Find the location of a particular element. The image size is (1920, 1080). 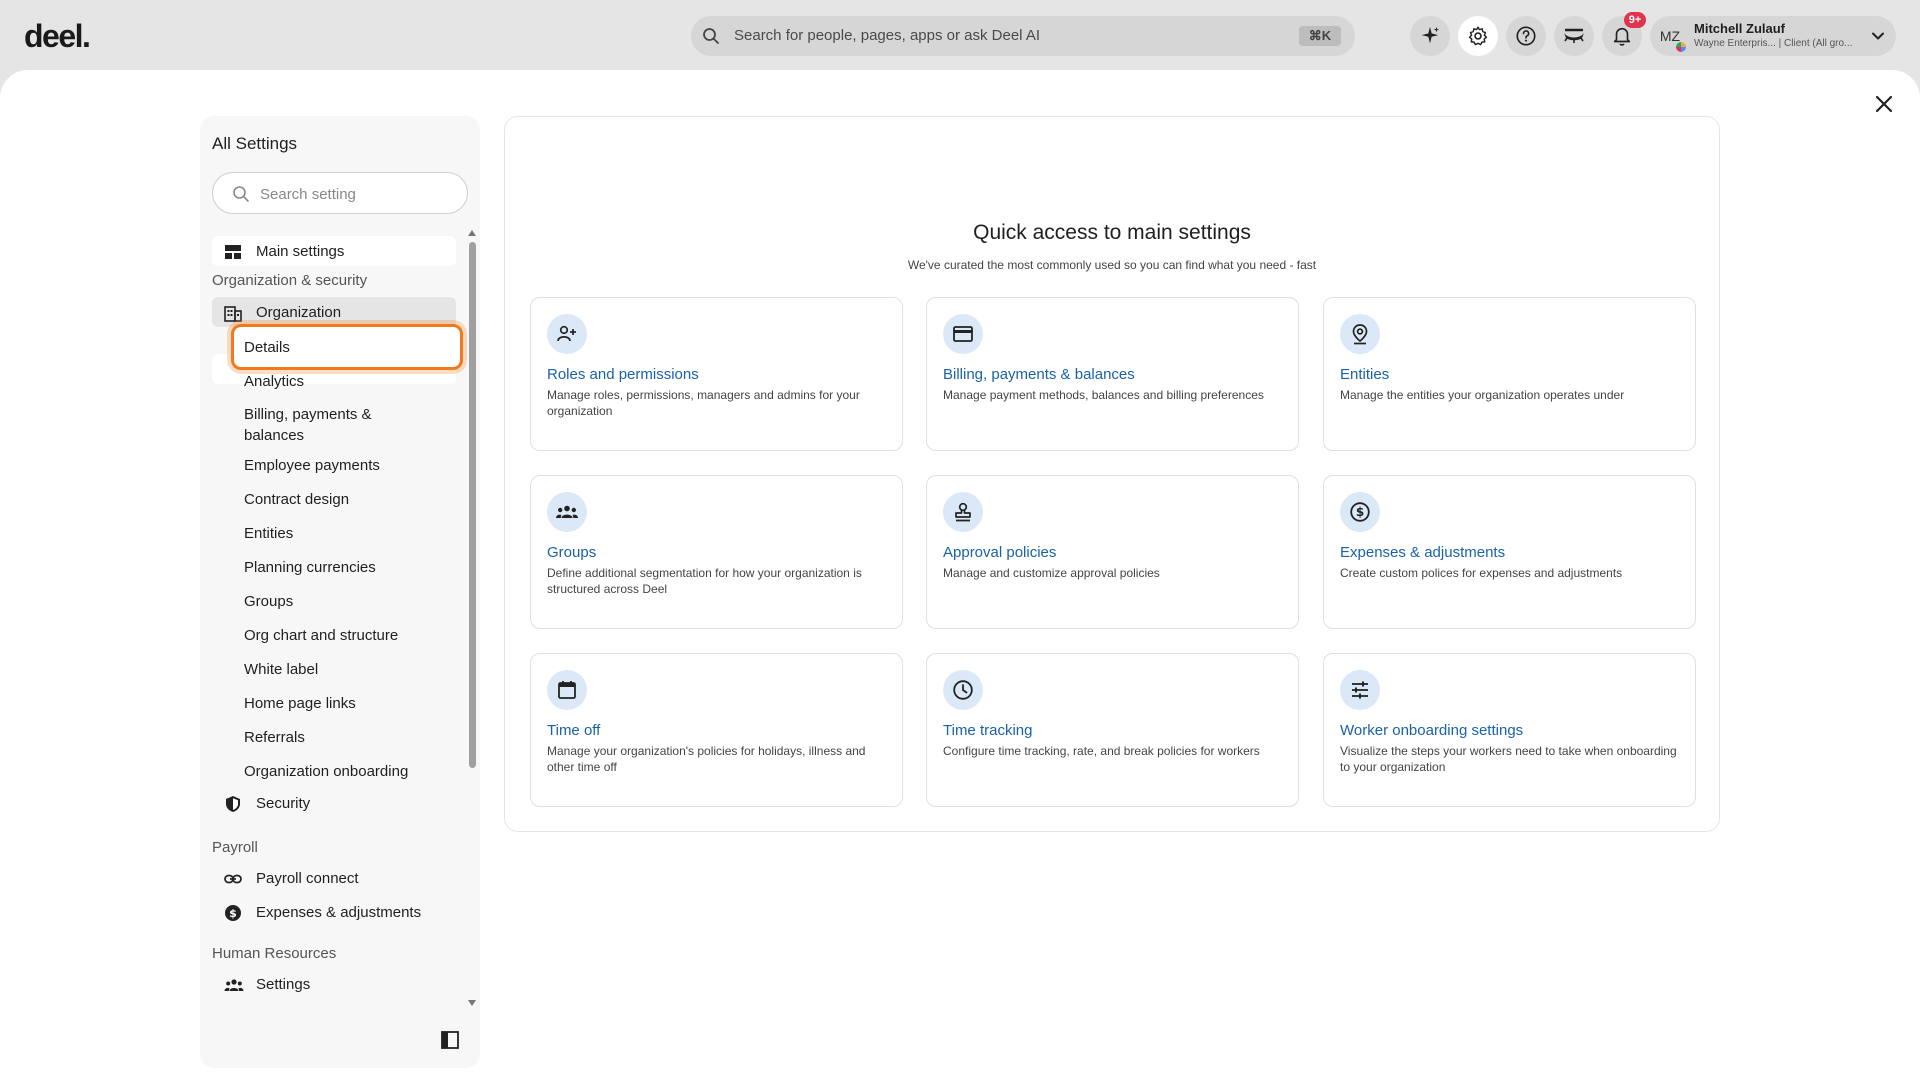

sidebar-toggle-icon is located at coordinates (450, 1040).